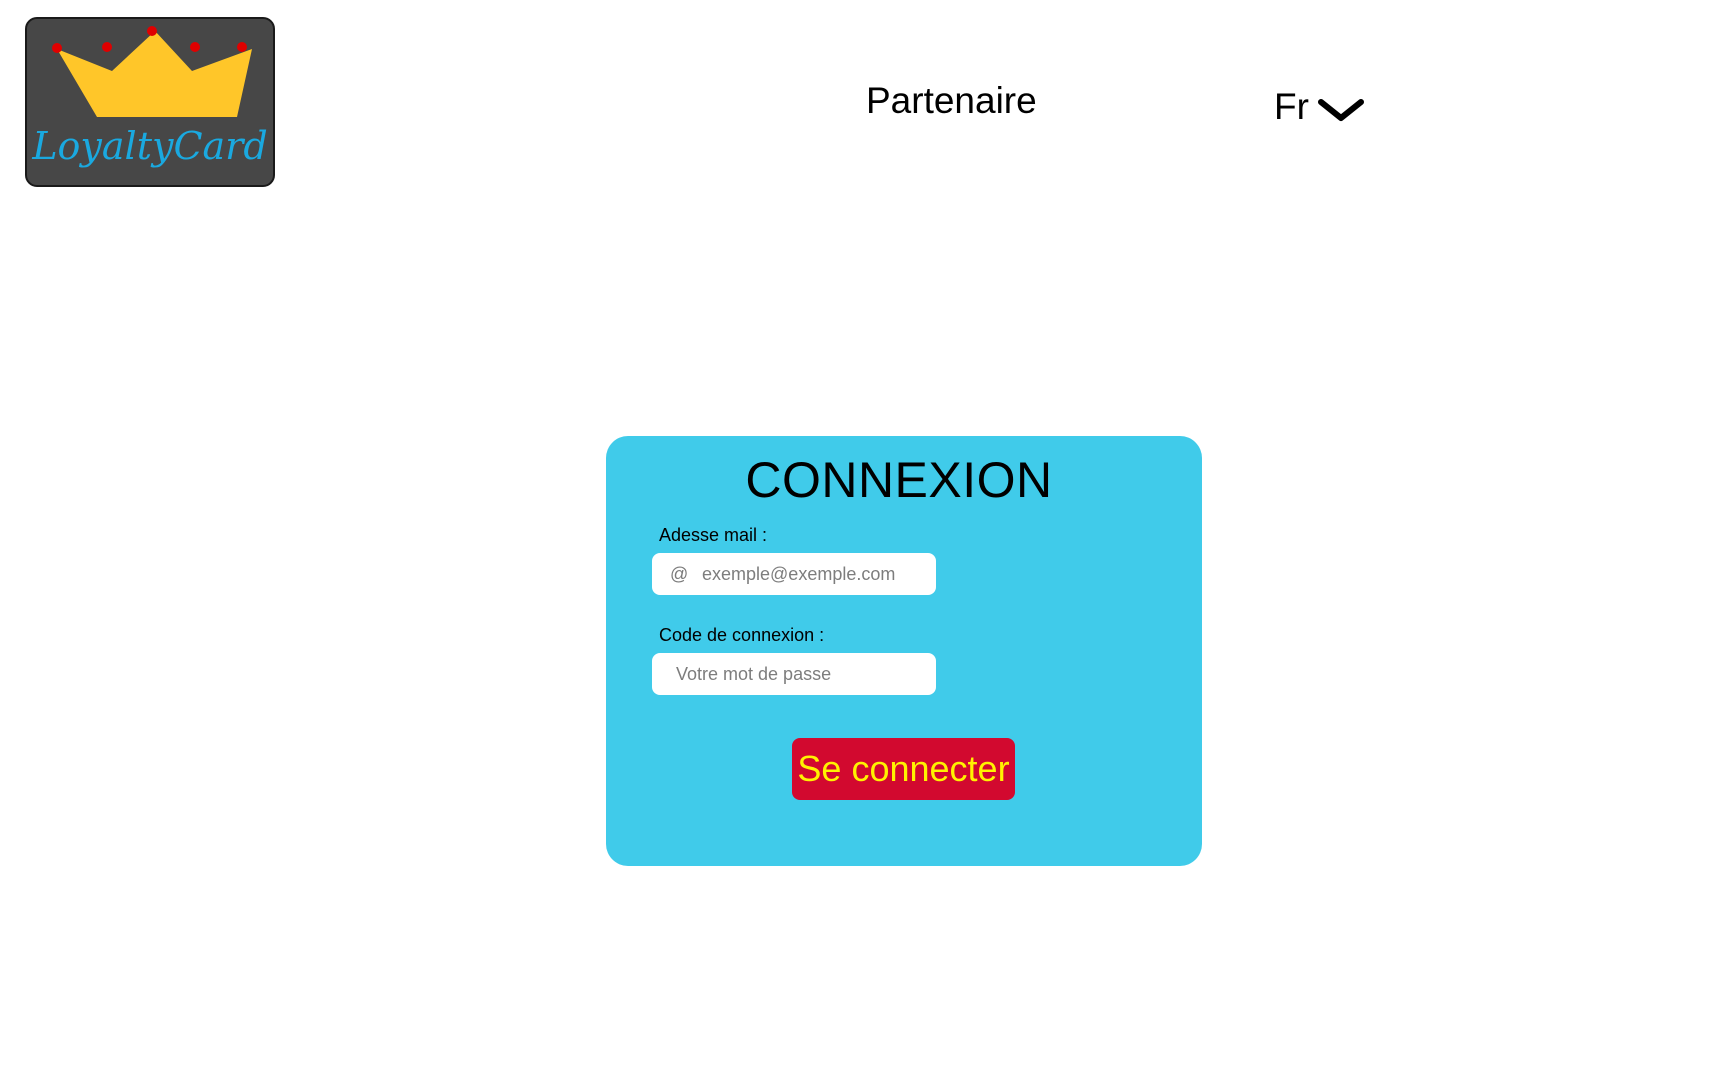 Image resolution: width=1721 pixels, height=1075 pixels. Describe the element at coordinates (802, 574) in the screenshot. I see `email-field` at that location.